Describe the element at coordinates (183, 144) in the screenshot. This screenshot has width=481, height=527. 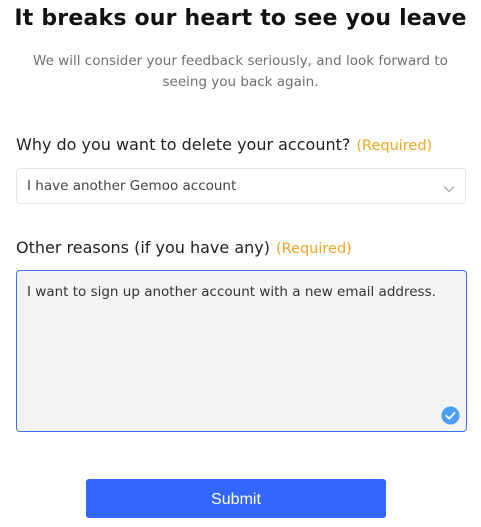
I see `delete-reason-label-text: Why do you want to delete your account?` at that location.